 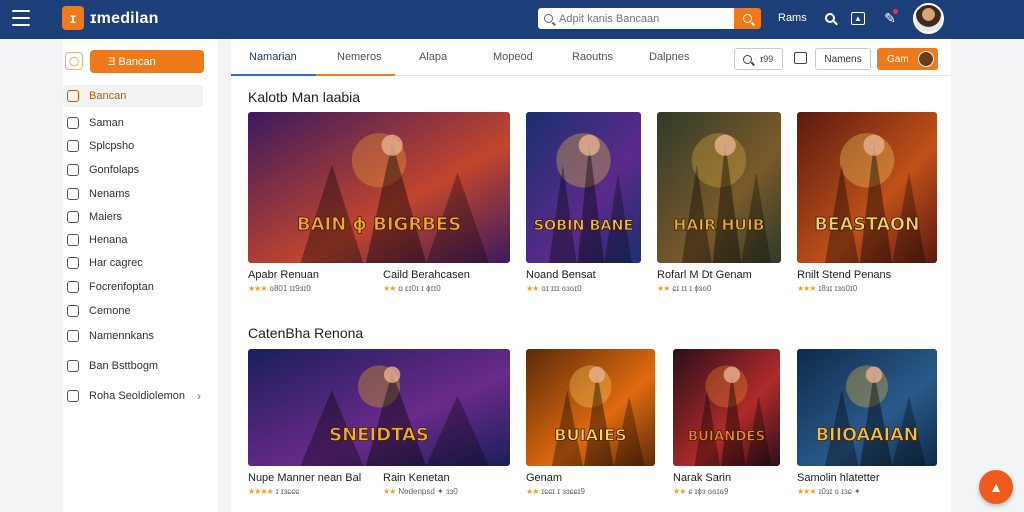 I want to click on rating-count: ɢɪ ɪɪɪ ɢɜɢɪ0, so click(x=561, y=288).